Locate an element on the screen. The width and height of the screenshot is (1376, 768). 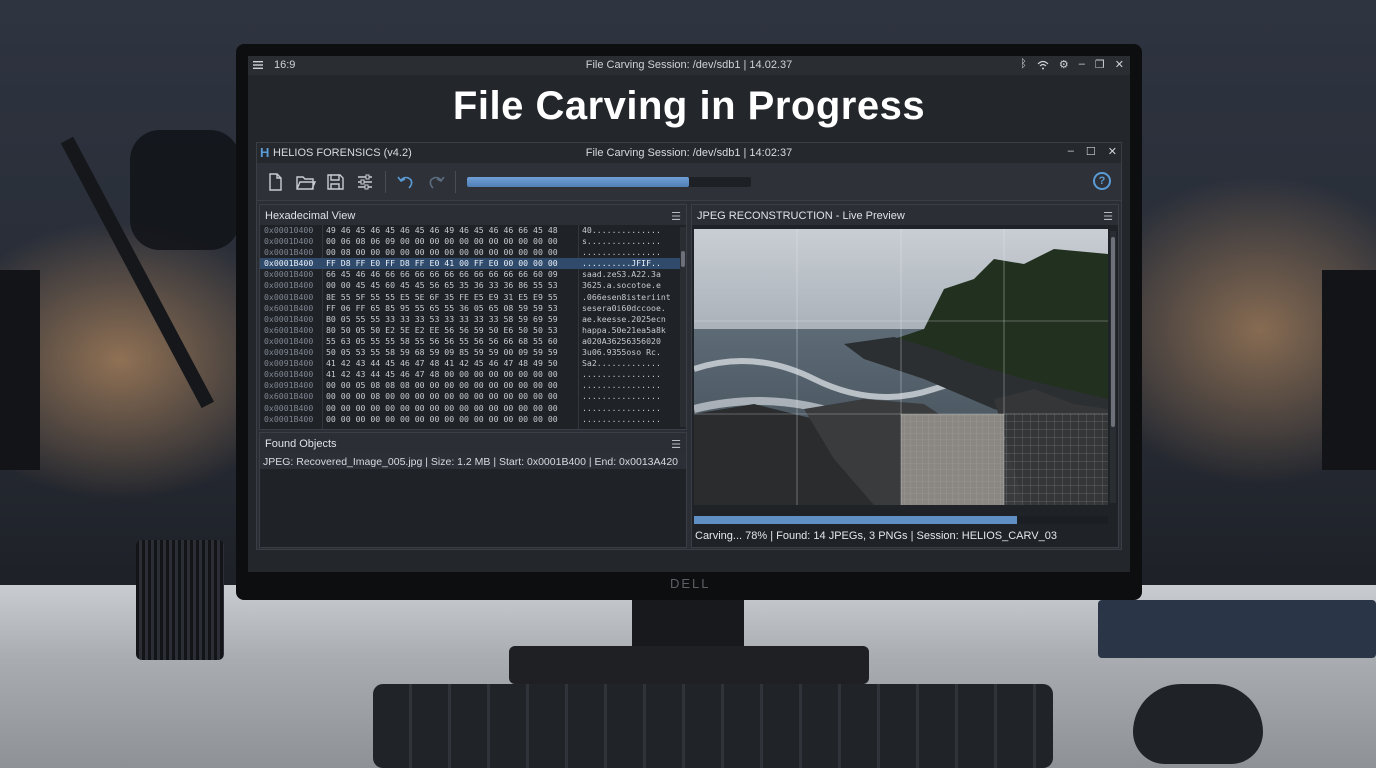
bluetooth-icon: ᛒ is located at coordinates (1023, 65).